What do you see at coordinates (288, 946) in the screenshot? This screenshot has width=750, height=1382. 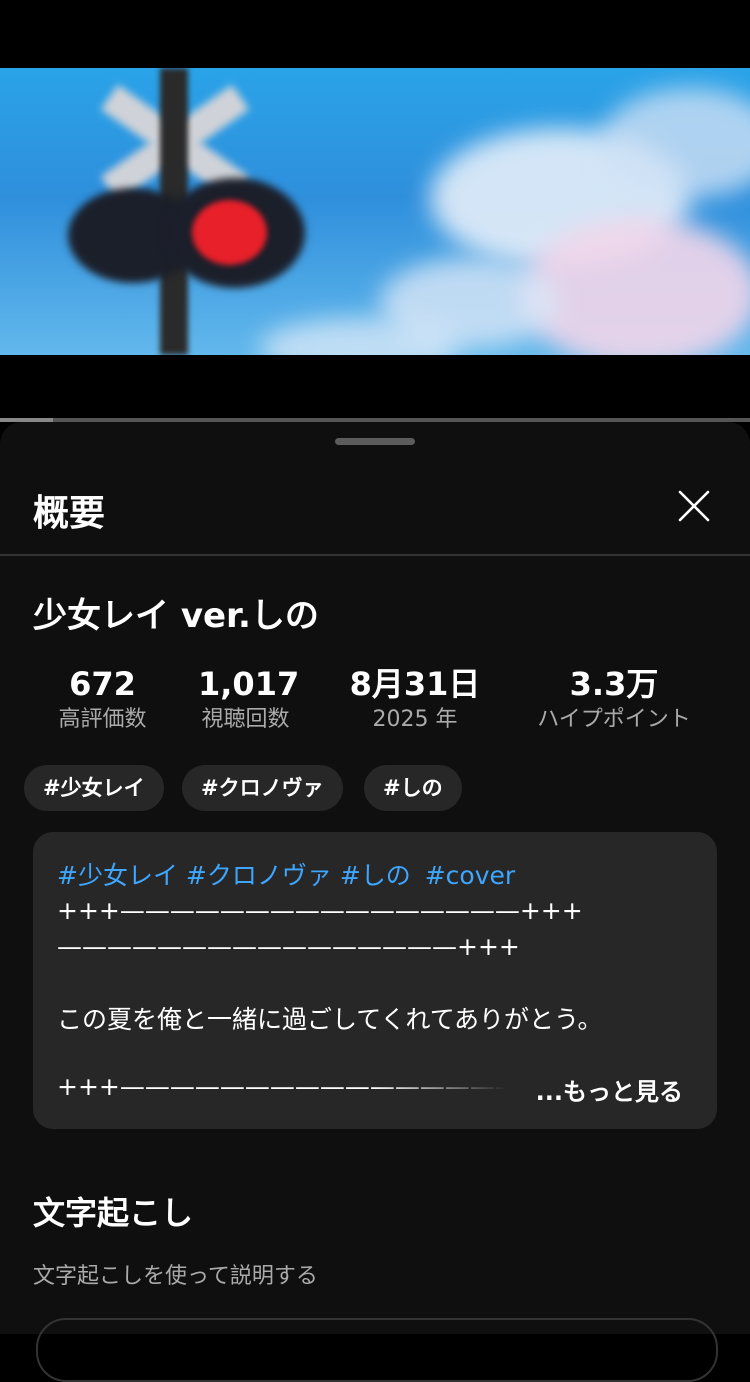 I see `description-line: ————————————————+++` at bounding box center [288, 946].